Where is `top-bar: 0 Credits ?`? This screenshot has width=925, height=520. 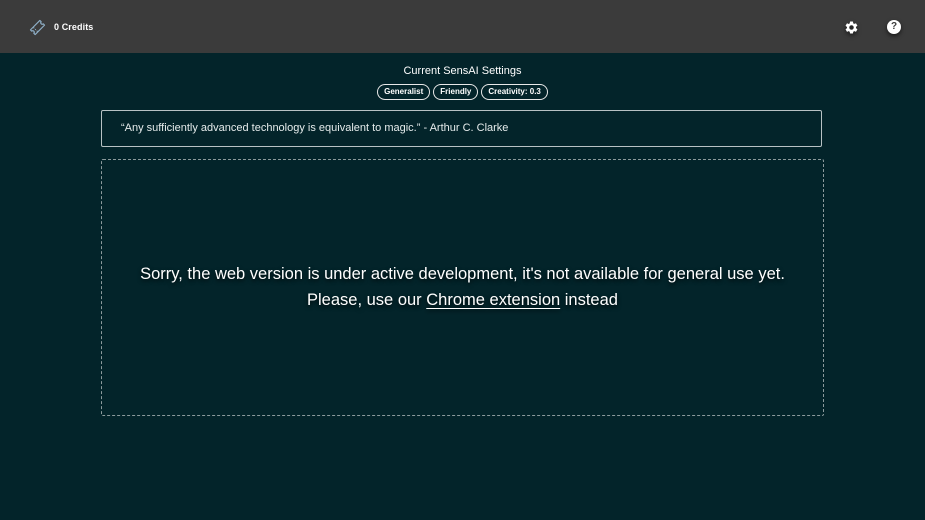 top-bar: 0 Credits ? is located at coordinates (462, 26).